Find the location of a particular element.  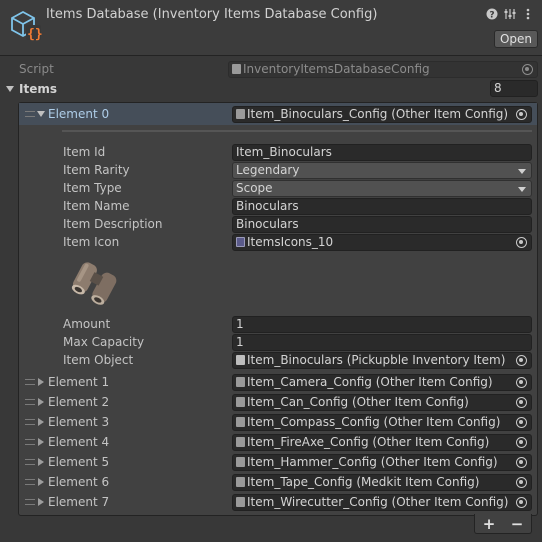

items-size-field: 8 is located at coordinates (514, 88).